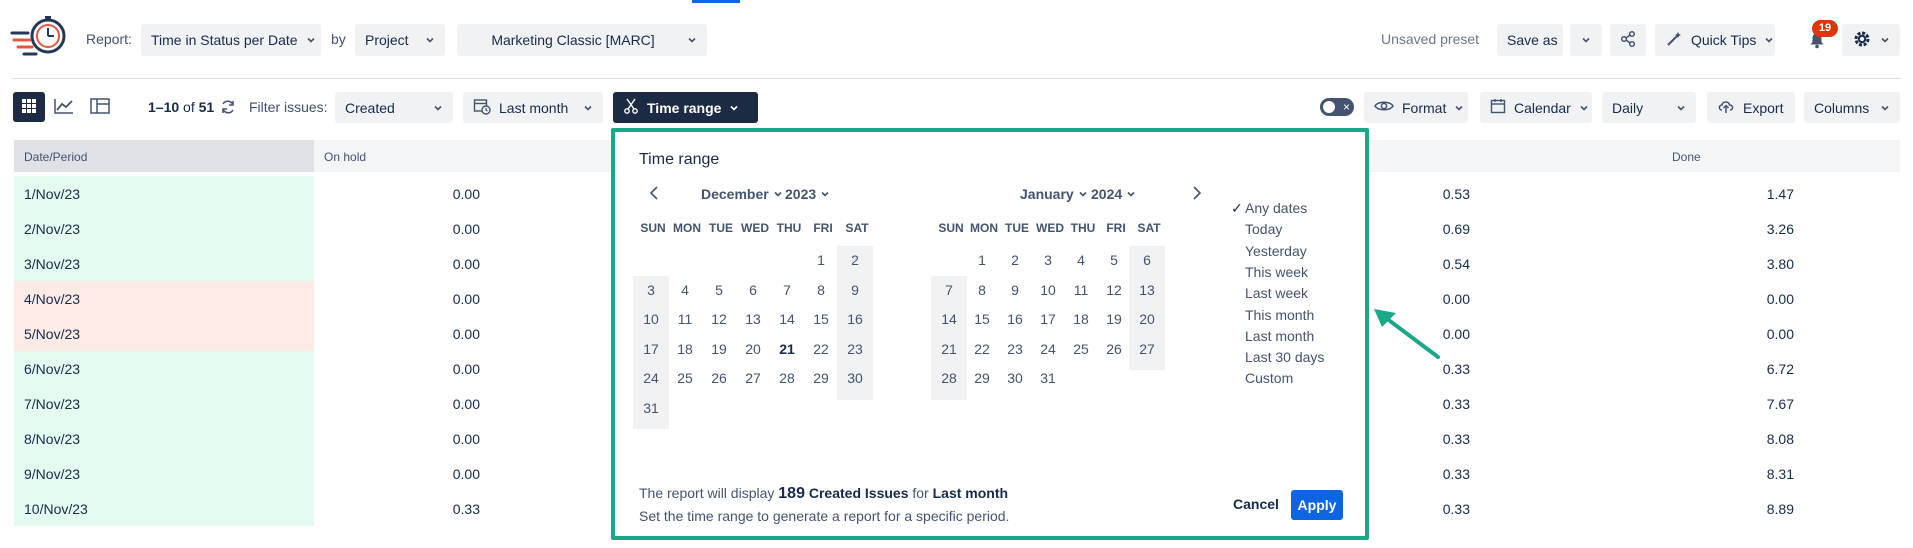 This screenshot has width=1913, height=548. I want to click on group-by-dropdown: Project, so click(400, 40).